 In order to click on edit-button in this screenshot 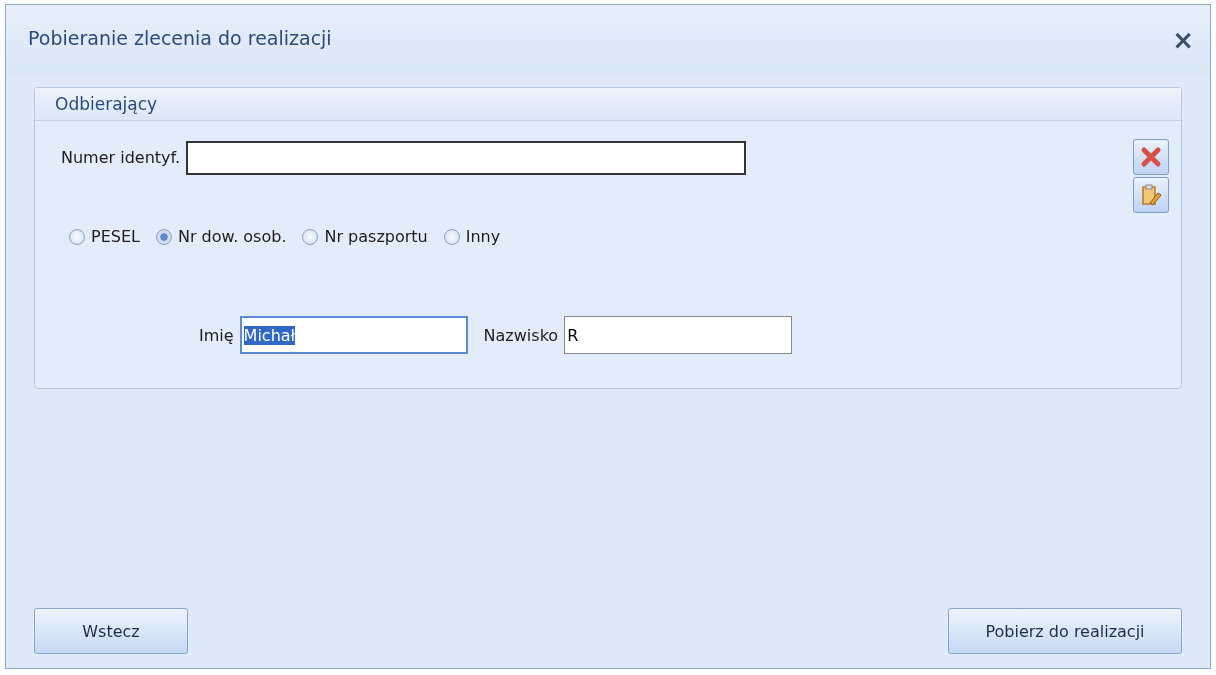, I will do `click(1151, 195)`.